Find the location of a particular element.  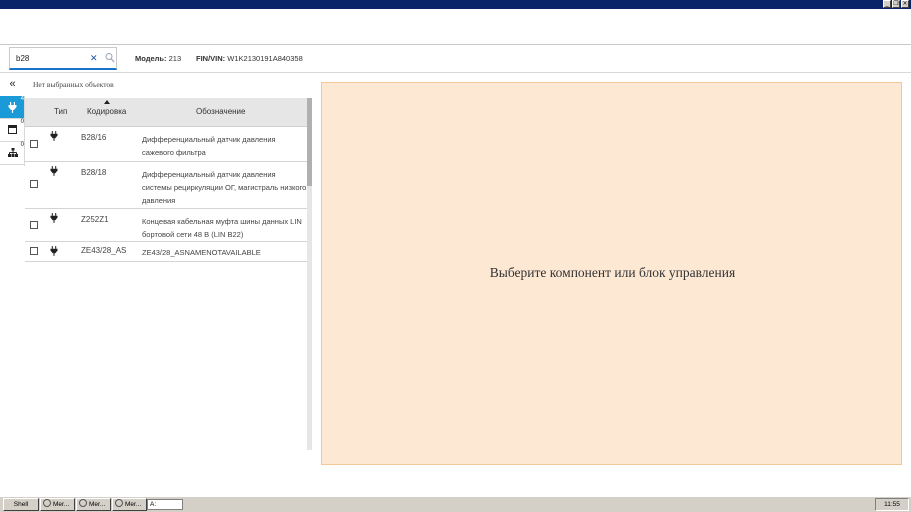

taskbar-shell: Shell is located at coordinates (21, 504).